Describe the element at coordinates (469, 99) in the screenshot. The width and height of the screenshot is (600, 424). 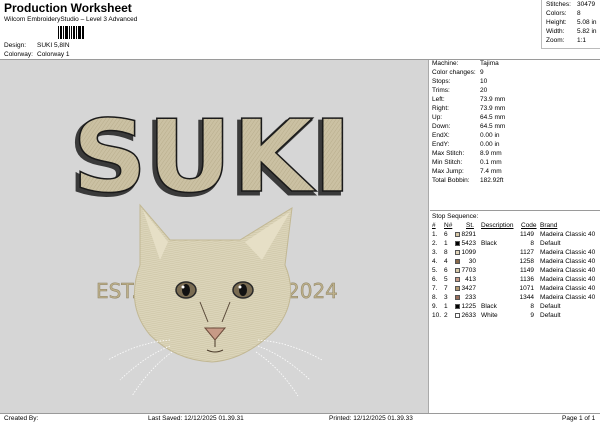
I see `info-row: Left: 73.9 mm` at that location.